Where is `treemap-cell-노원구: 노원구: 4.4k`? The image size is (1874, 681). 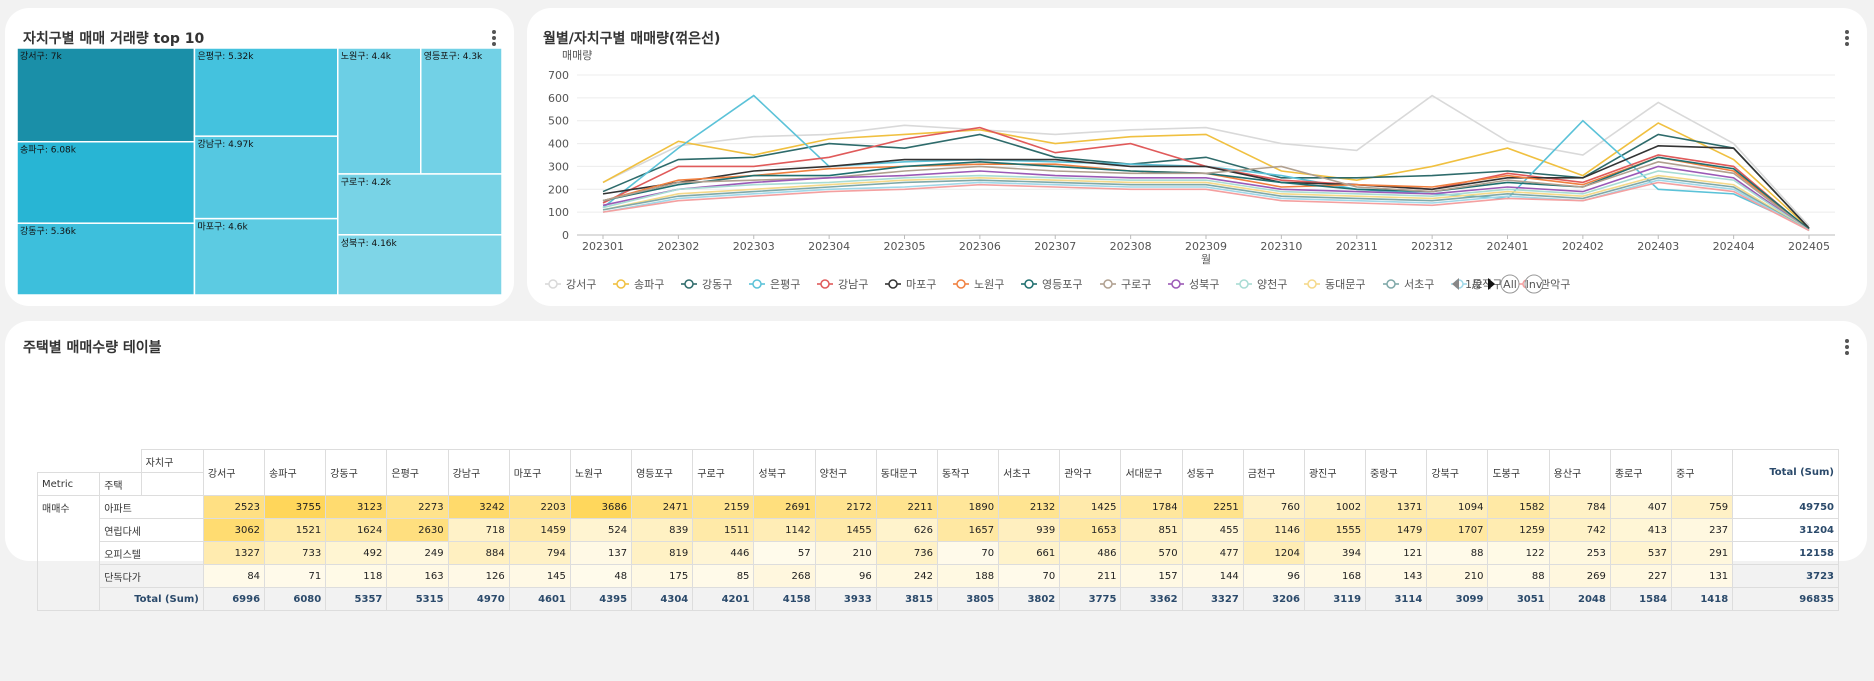
treemap-cell-노원구: 노원구: 4.4k is located at coordinates (379, 111).